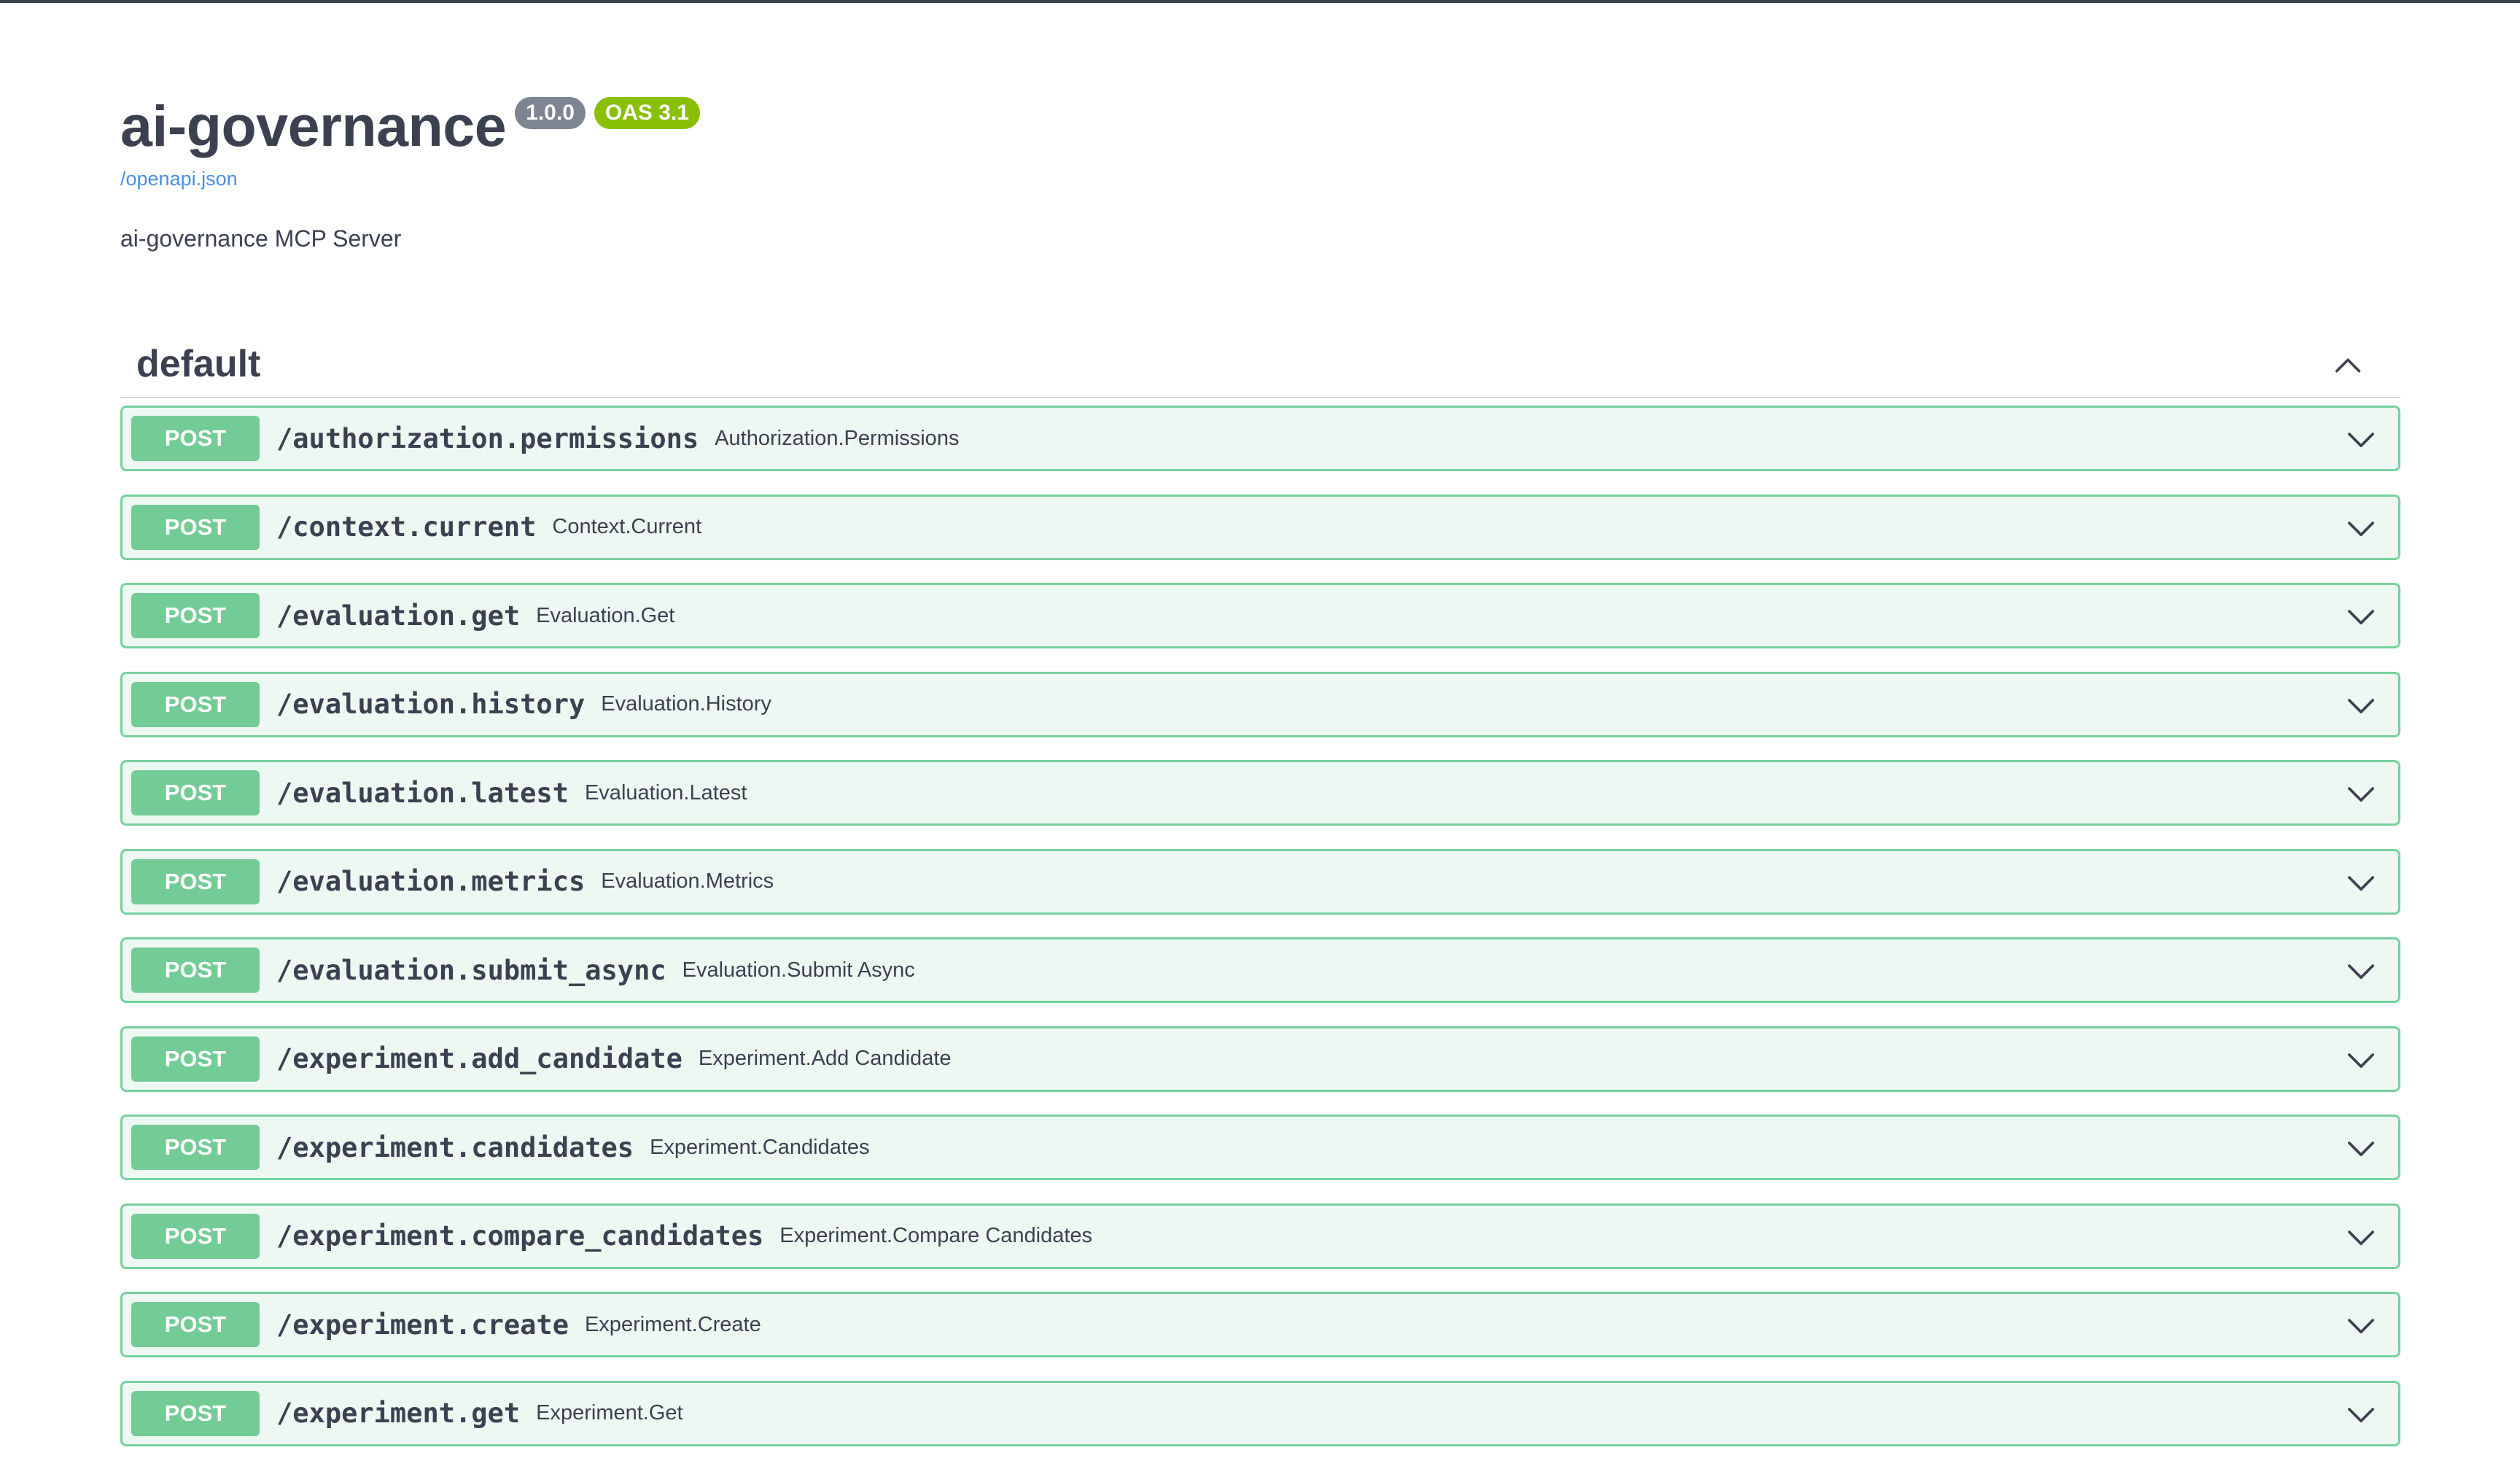  I want to click on operation-path: /evaluation.get, so click(398, 616).